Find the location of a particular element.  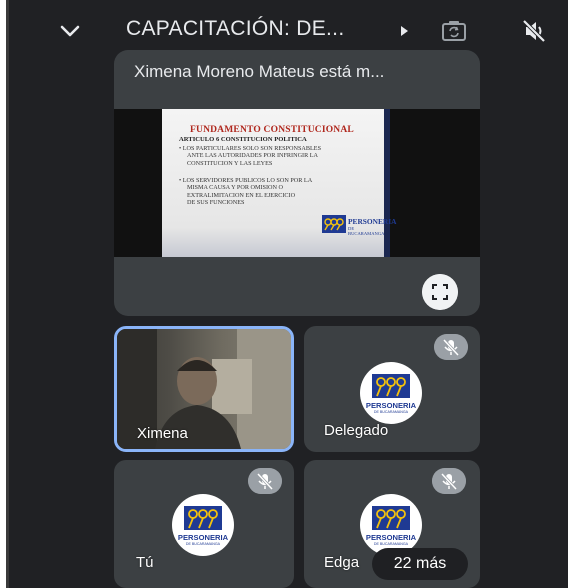

chevron-down-icon is located at coordinates (70, 31).